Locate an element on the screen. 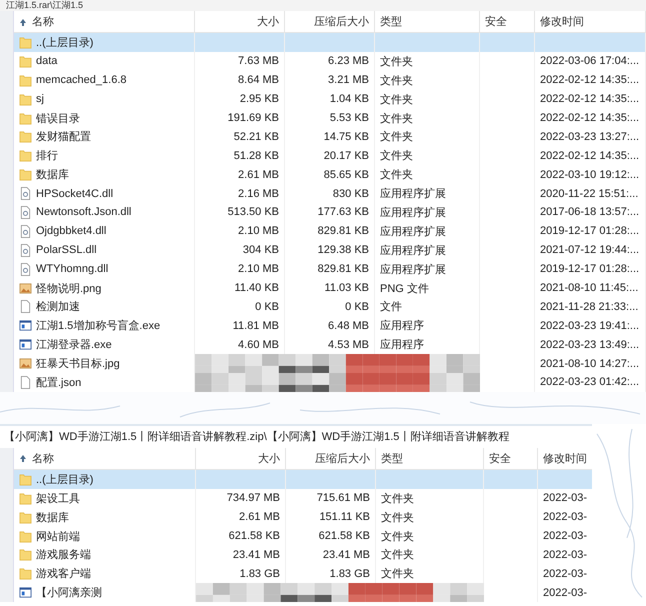  file-size: 23.41 MB is located at coordinates (256, 554).